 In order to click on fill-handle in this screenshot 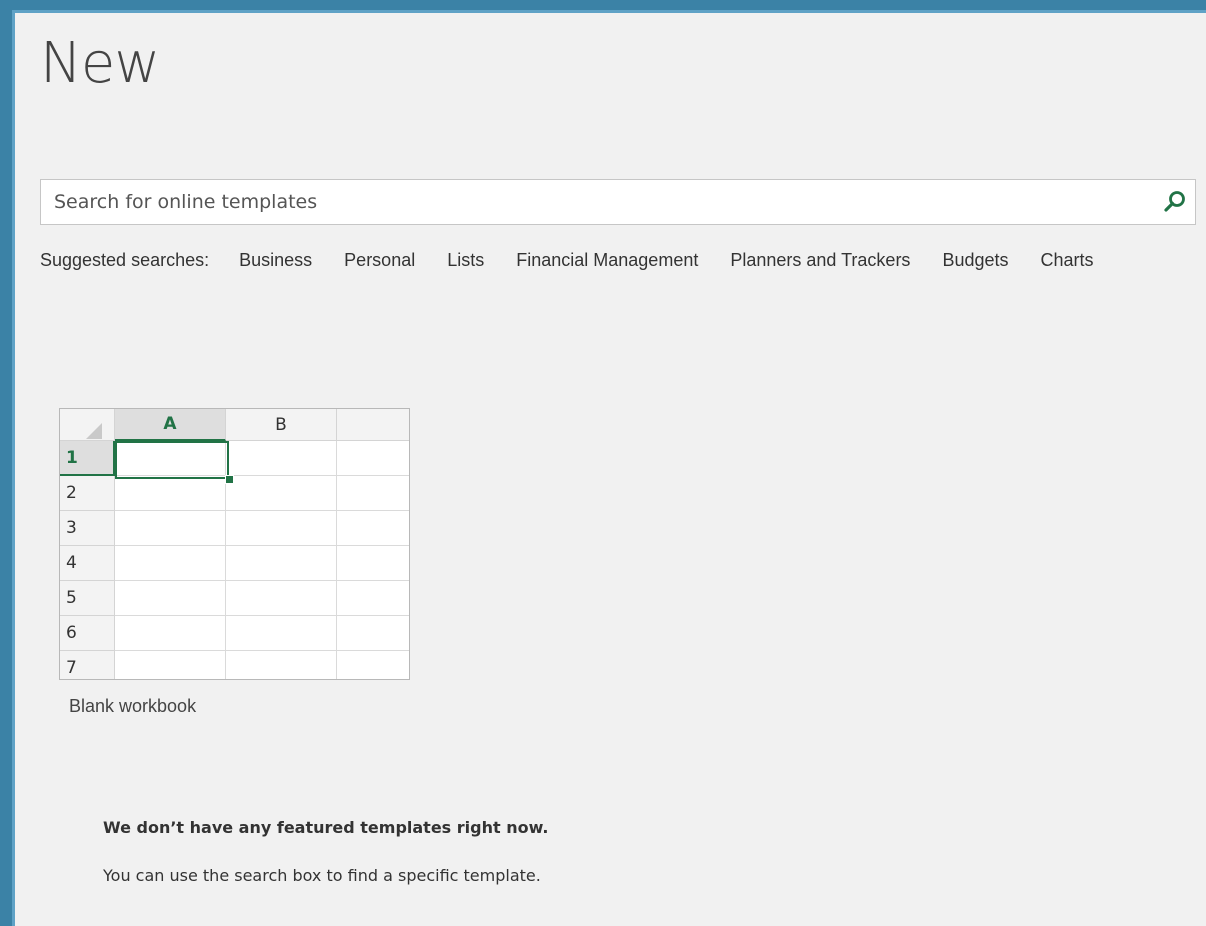, I will do `click(229, 479)`.